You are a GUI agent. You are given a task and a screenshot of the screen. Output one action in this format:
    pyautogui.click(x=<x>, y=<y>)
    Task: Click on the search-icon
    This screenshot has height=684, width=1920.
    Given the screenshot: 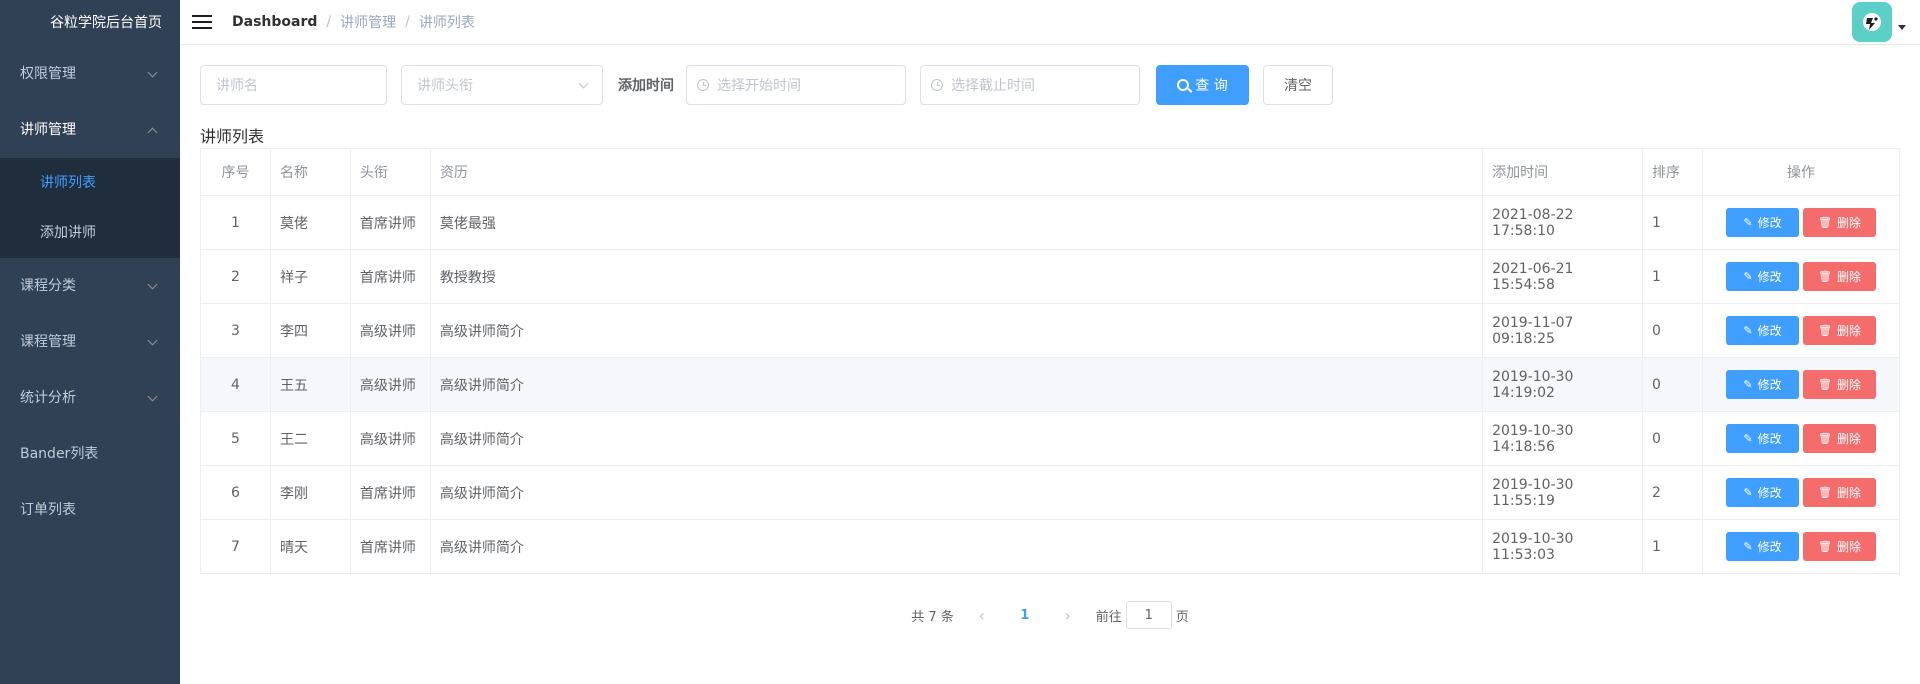 What is the action you would take?
    pyautogui.click(x=1183, y=85)
    